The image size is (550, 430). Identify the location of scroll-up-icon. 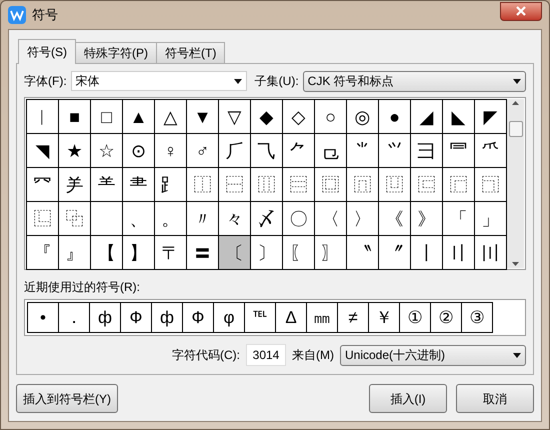
(515, 103).